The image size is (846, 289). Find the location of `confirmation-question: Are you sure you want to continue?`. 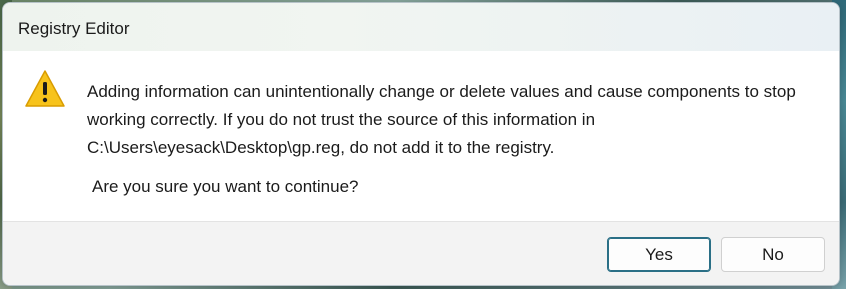

confirmation-question: Are you sure you want to continue? is located at coordinates (225, 186).